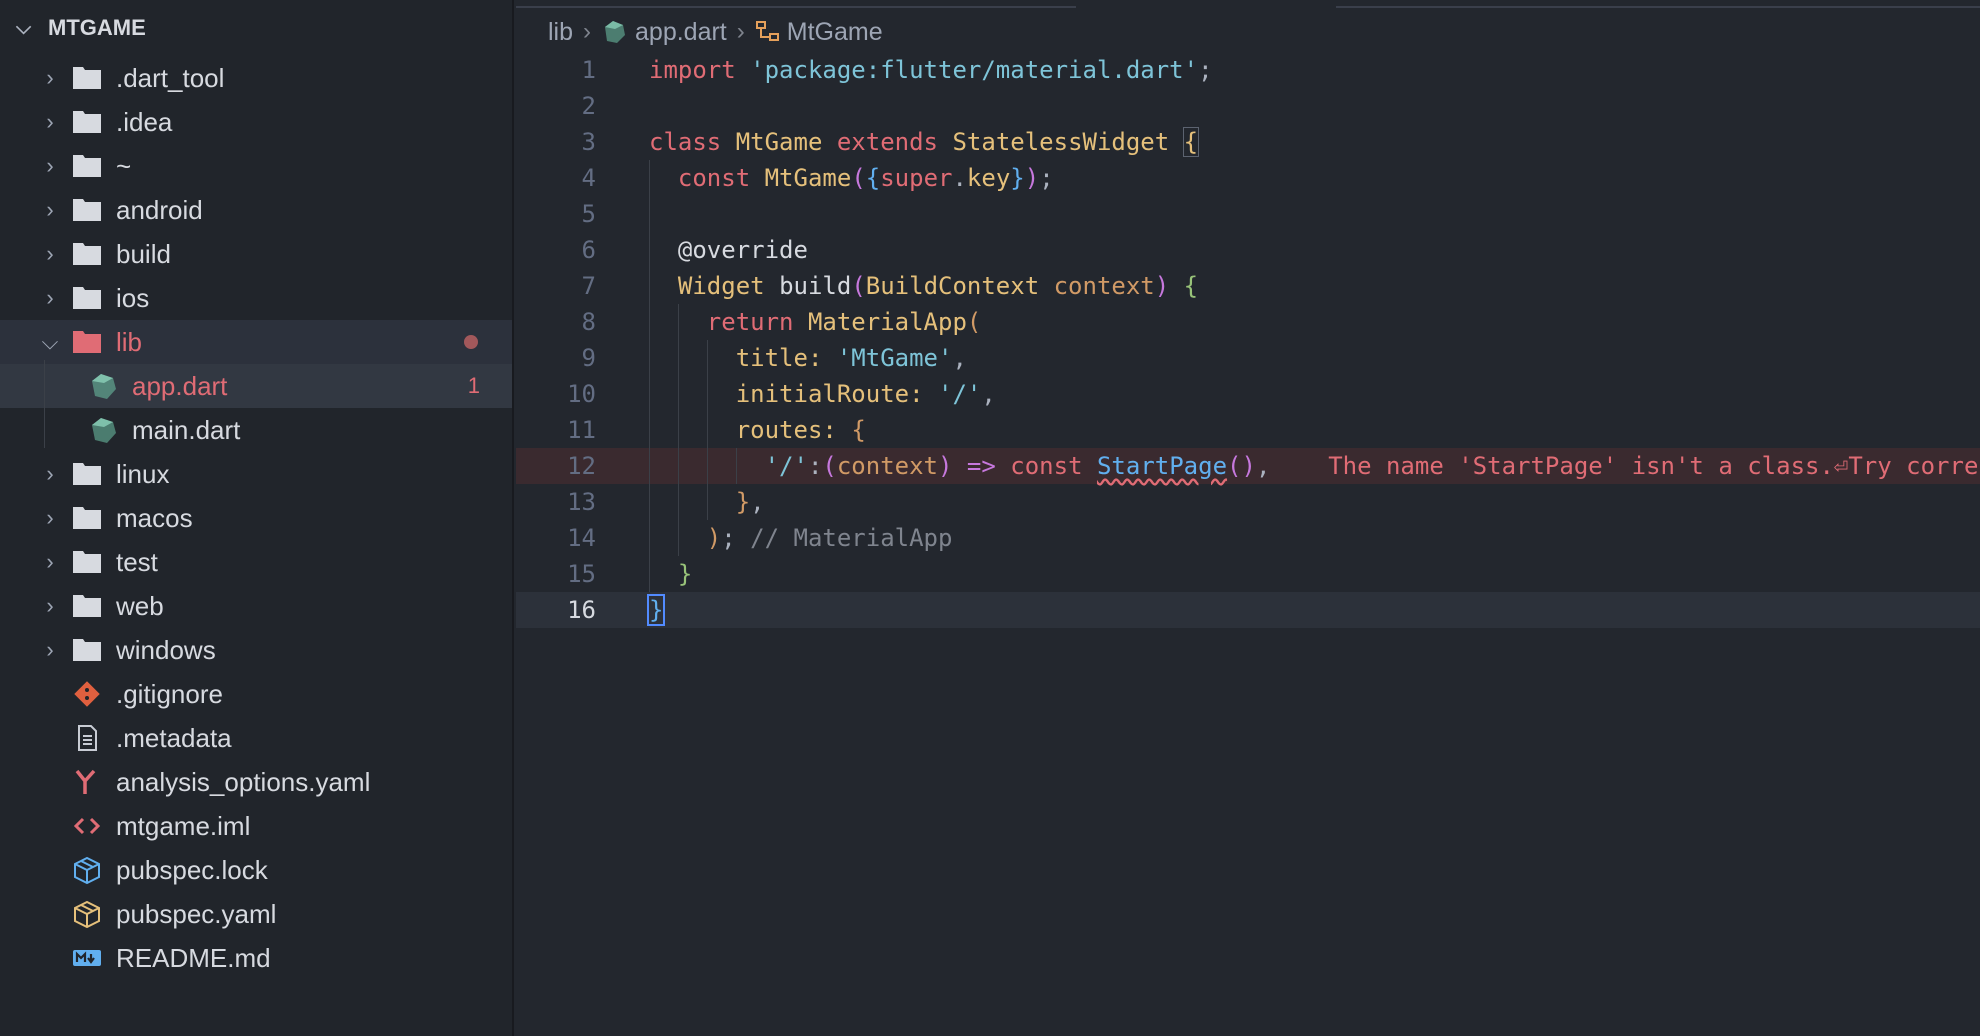 The width and height of the screenshot is (1980, 1036). Describe the element at coordinates (588, 142) in the screenshot. I see `line-number: 3` at that location.